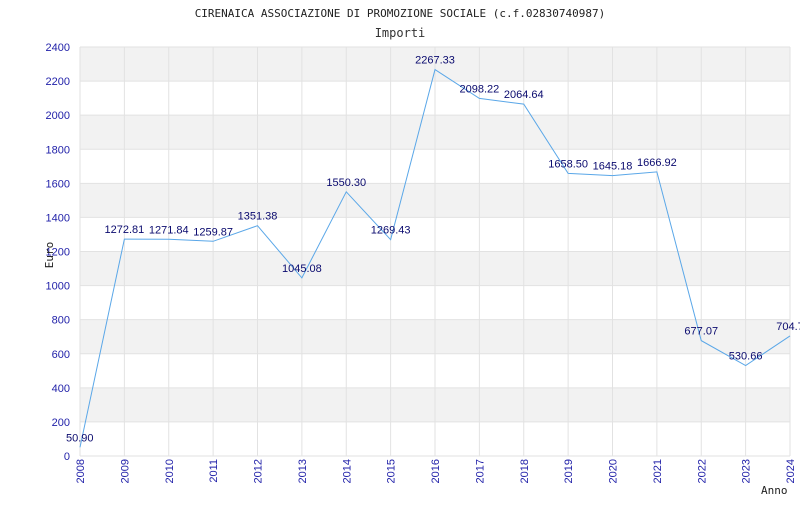 The image size is (800, 505). What do you see at coordinates (346, 183) in the screenshot?
I see `data-label: 1550.30` at bounding box center [346, 183].